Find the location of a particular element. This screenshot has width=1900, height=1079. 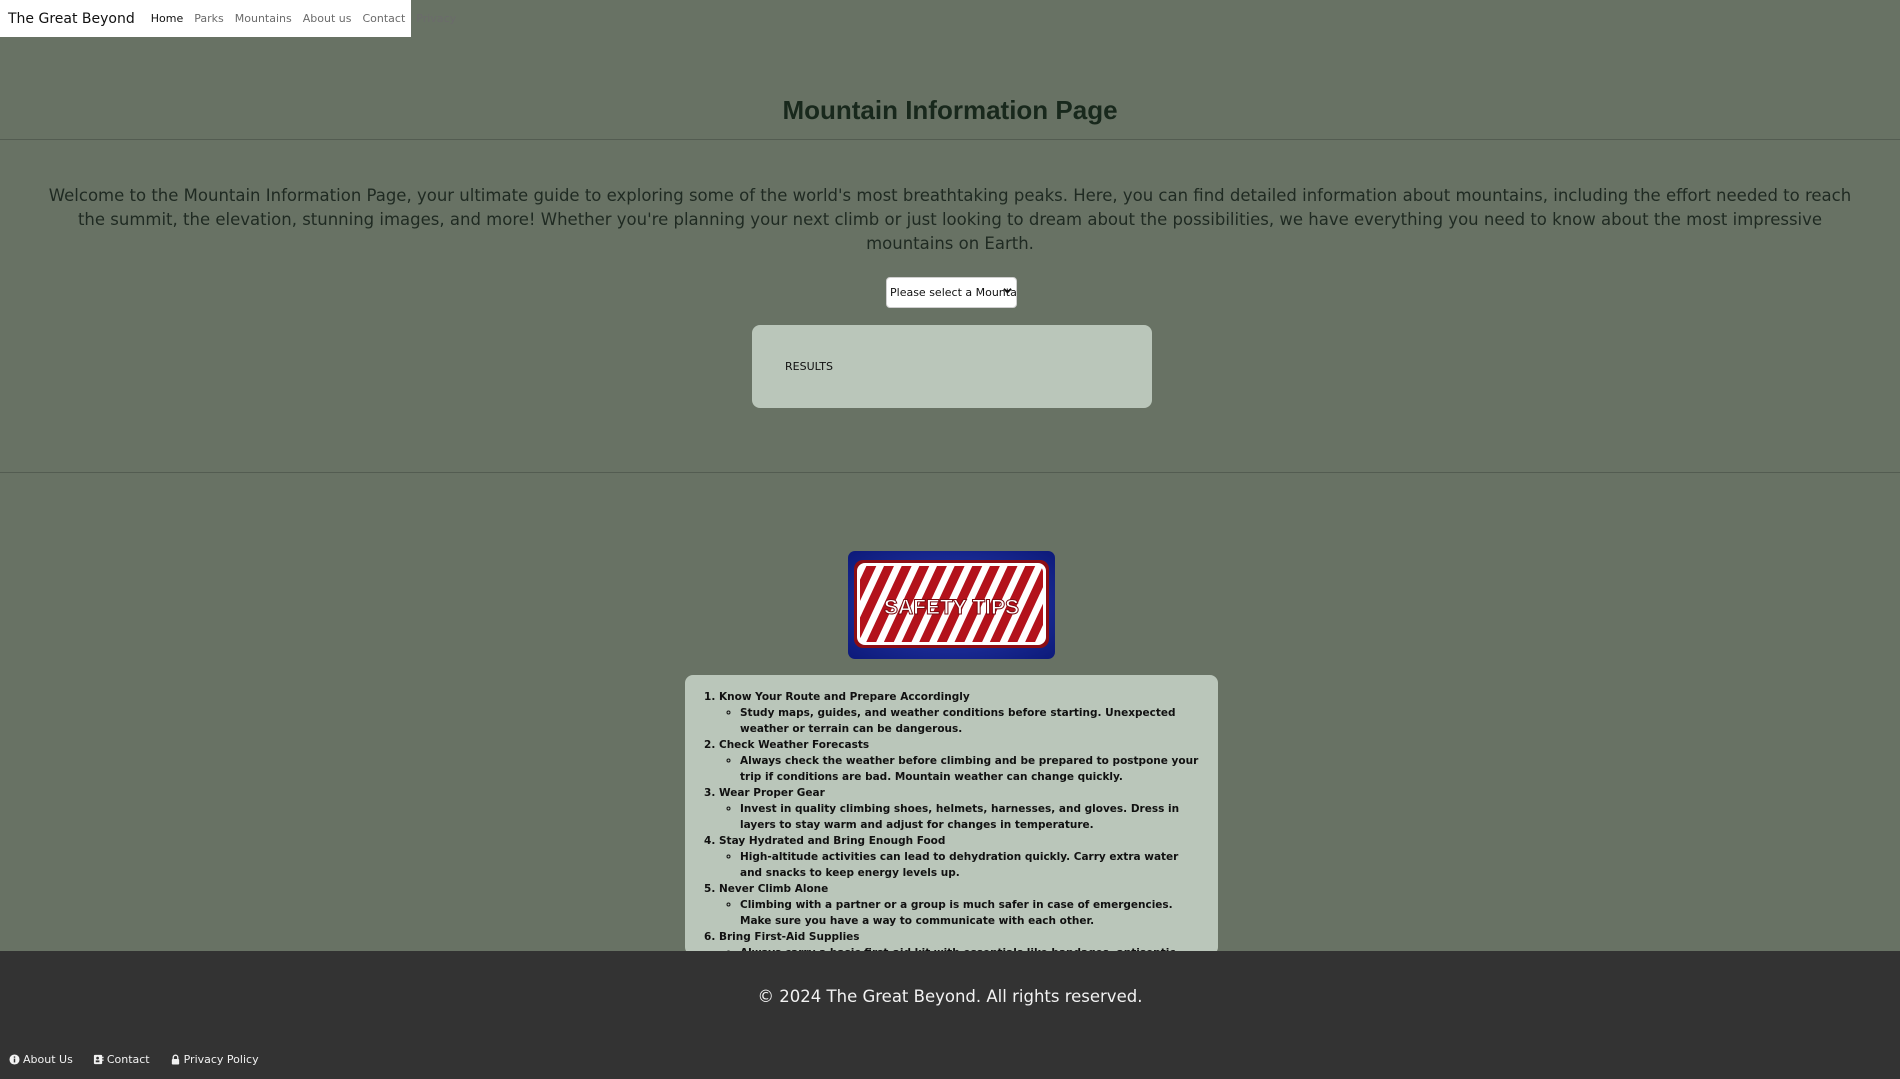

results-panel: RESULTS is located at coordinates (952, 366).